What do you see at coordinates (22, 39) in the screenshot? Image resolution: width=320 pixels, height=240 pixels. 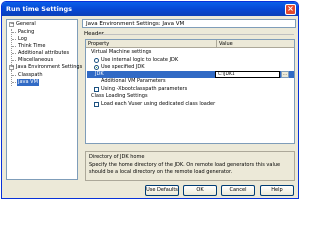 I see `tree-item-log: Log` at bounding box center [22, 39].